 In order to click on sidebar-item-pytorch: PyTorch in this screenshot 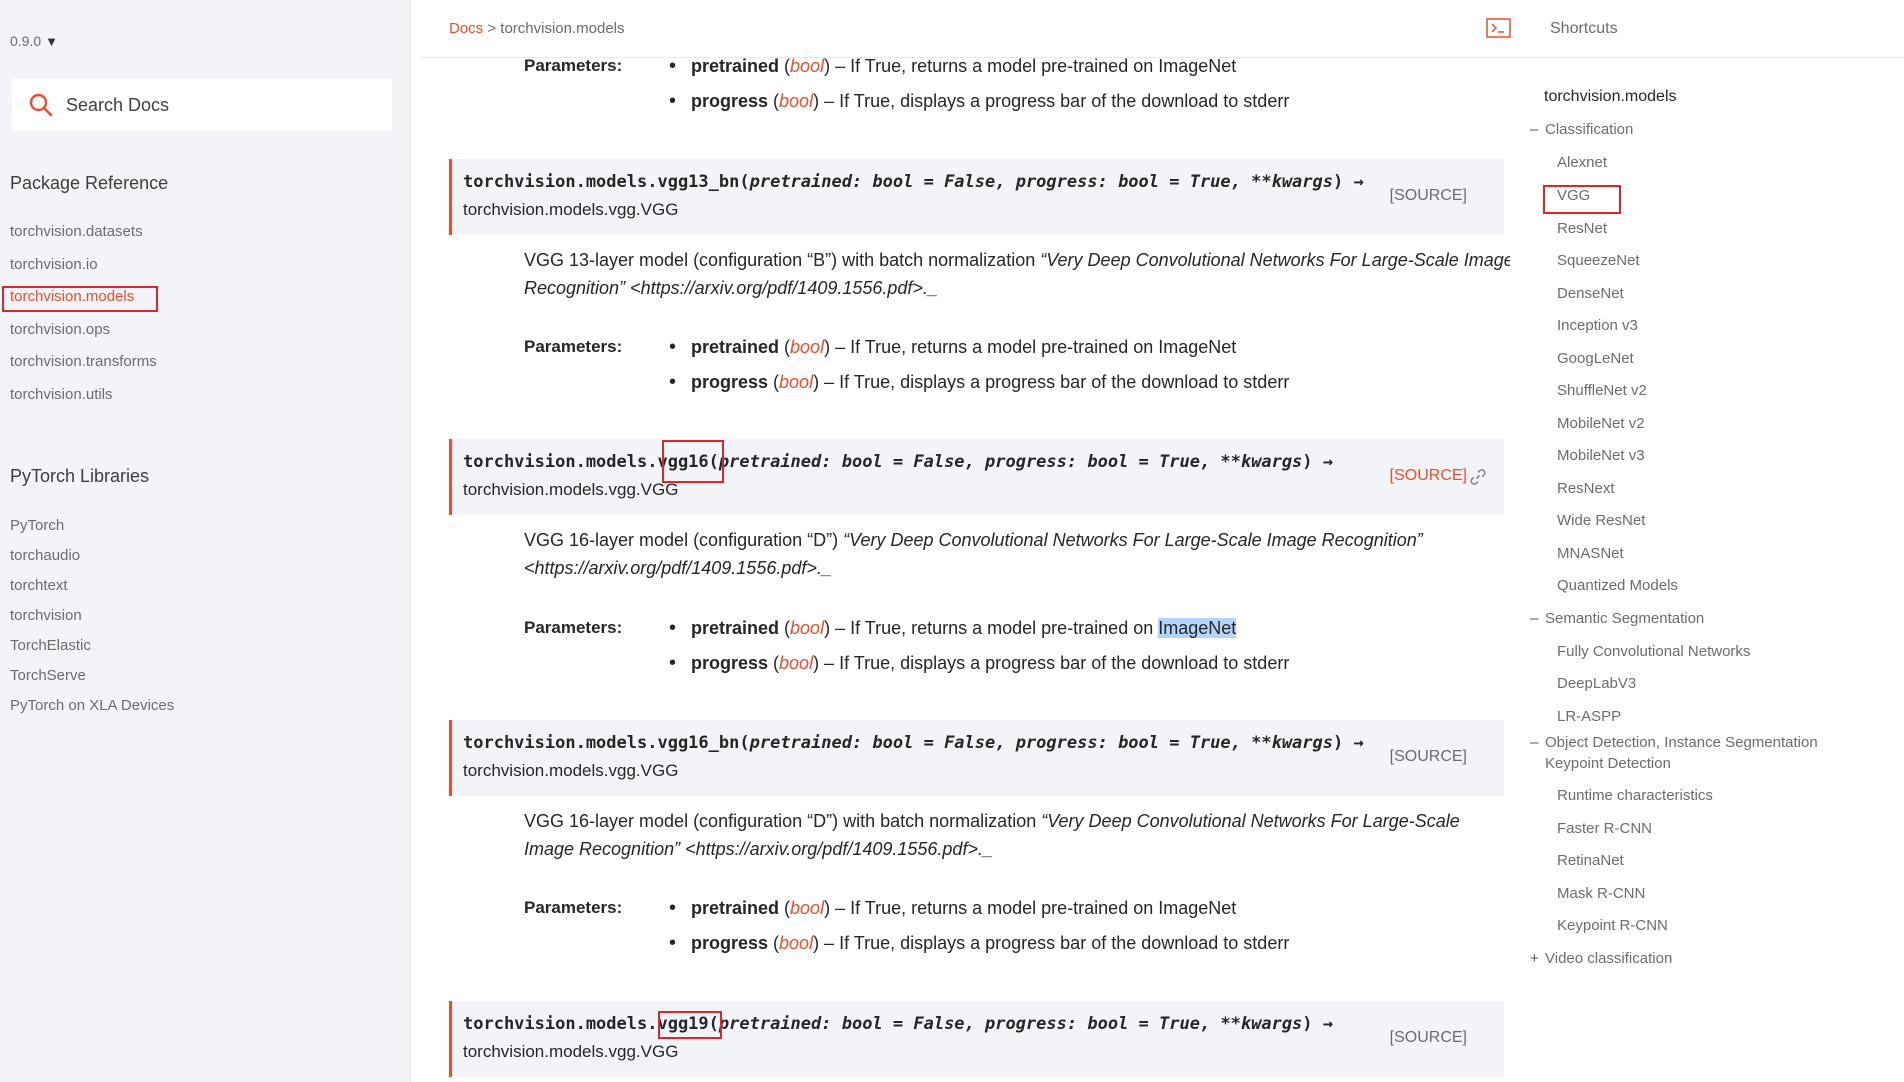, I will do `click(92, 526)`.